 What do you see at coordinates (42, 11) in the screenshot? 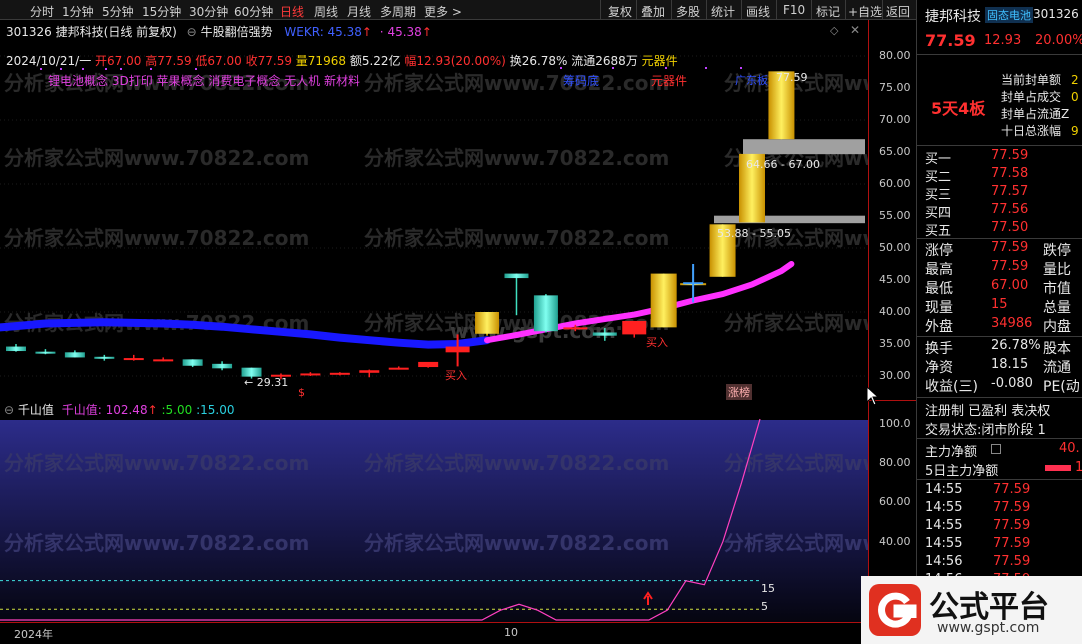
I see `tab-minute: 分时` at bounding box center [42, 11].